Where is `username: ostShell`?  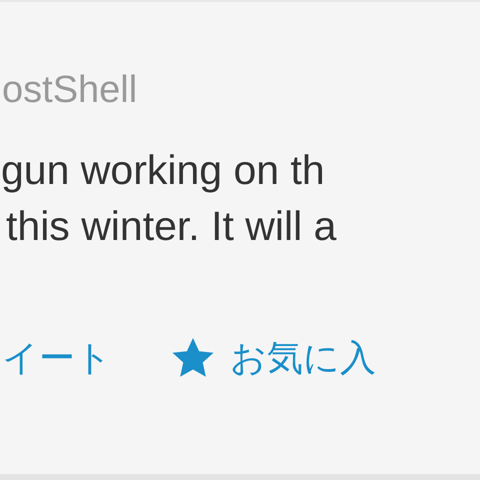
username: ostShell is located at coordinates (241, 91).